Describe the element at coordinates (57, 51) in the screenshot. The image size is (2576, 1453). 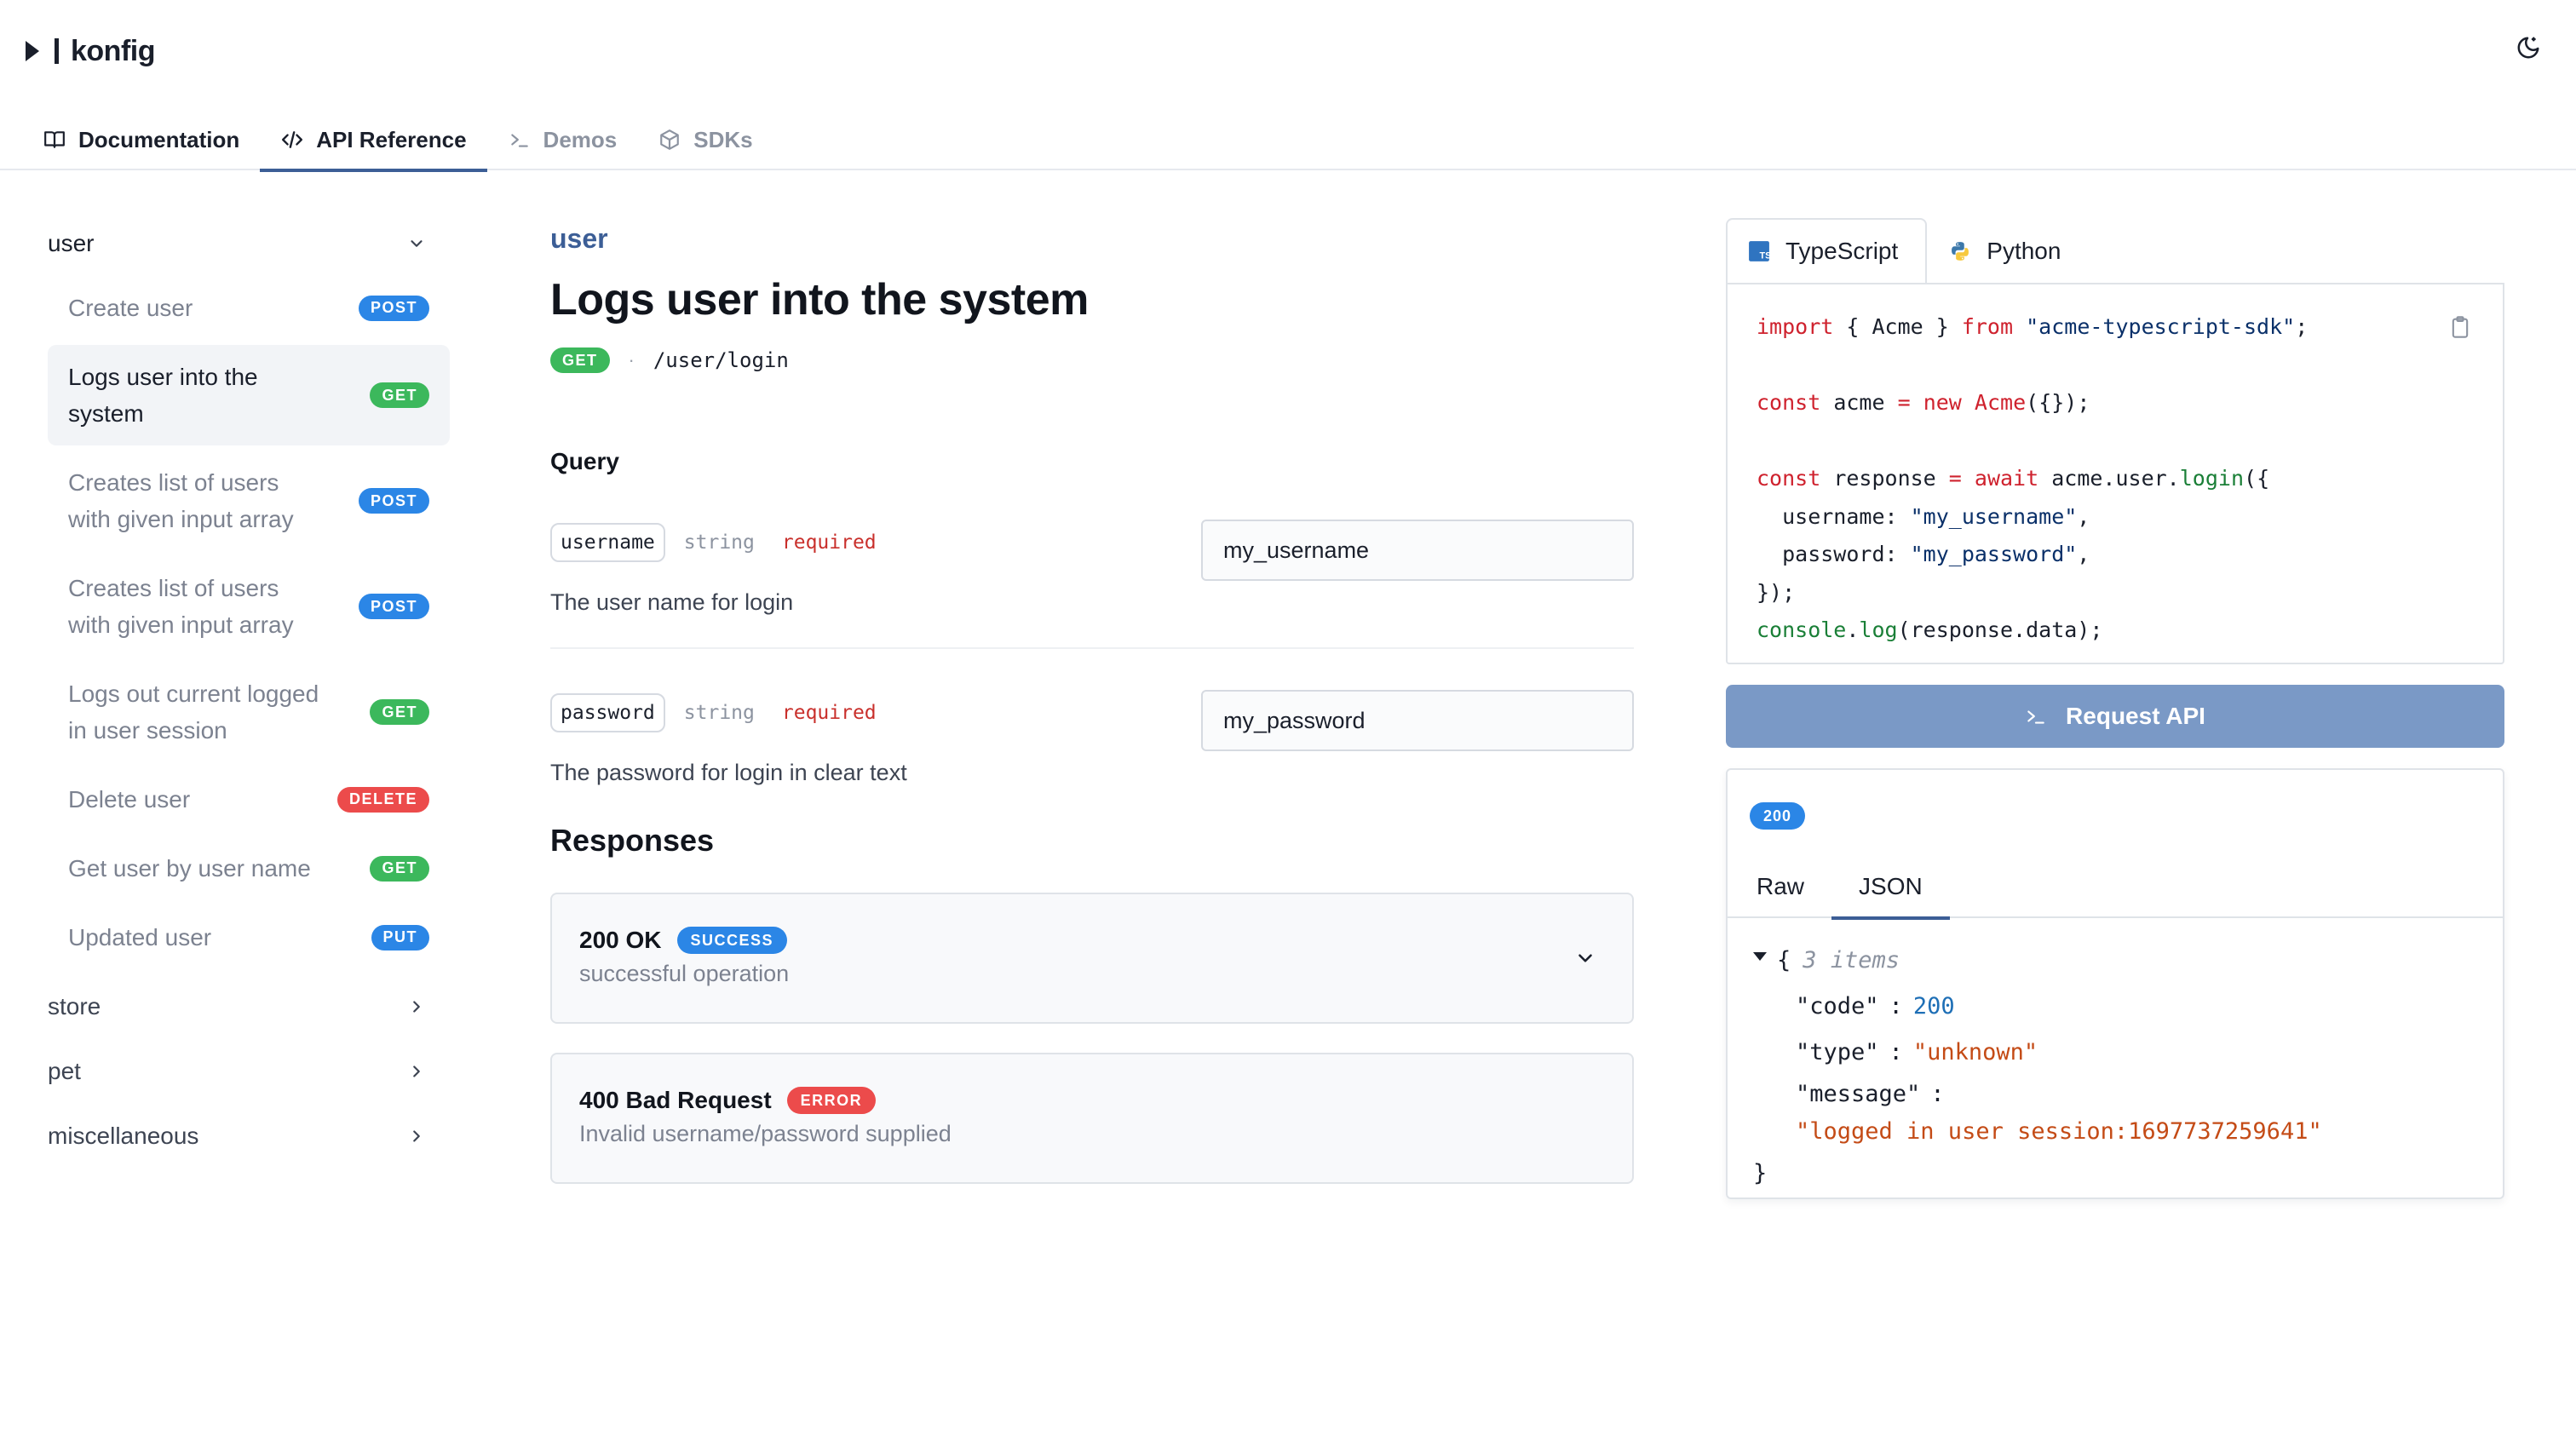
I see `logo-bar` at that location.